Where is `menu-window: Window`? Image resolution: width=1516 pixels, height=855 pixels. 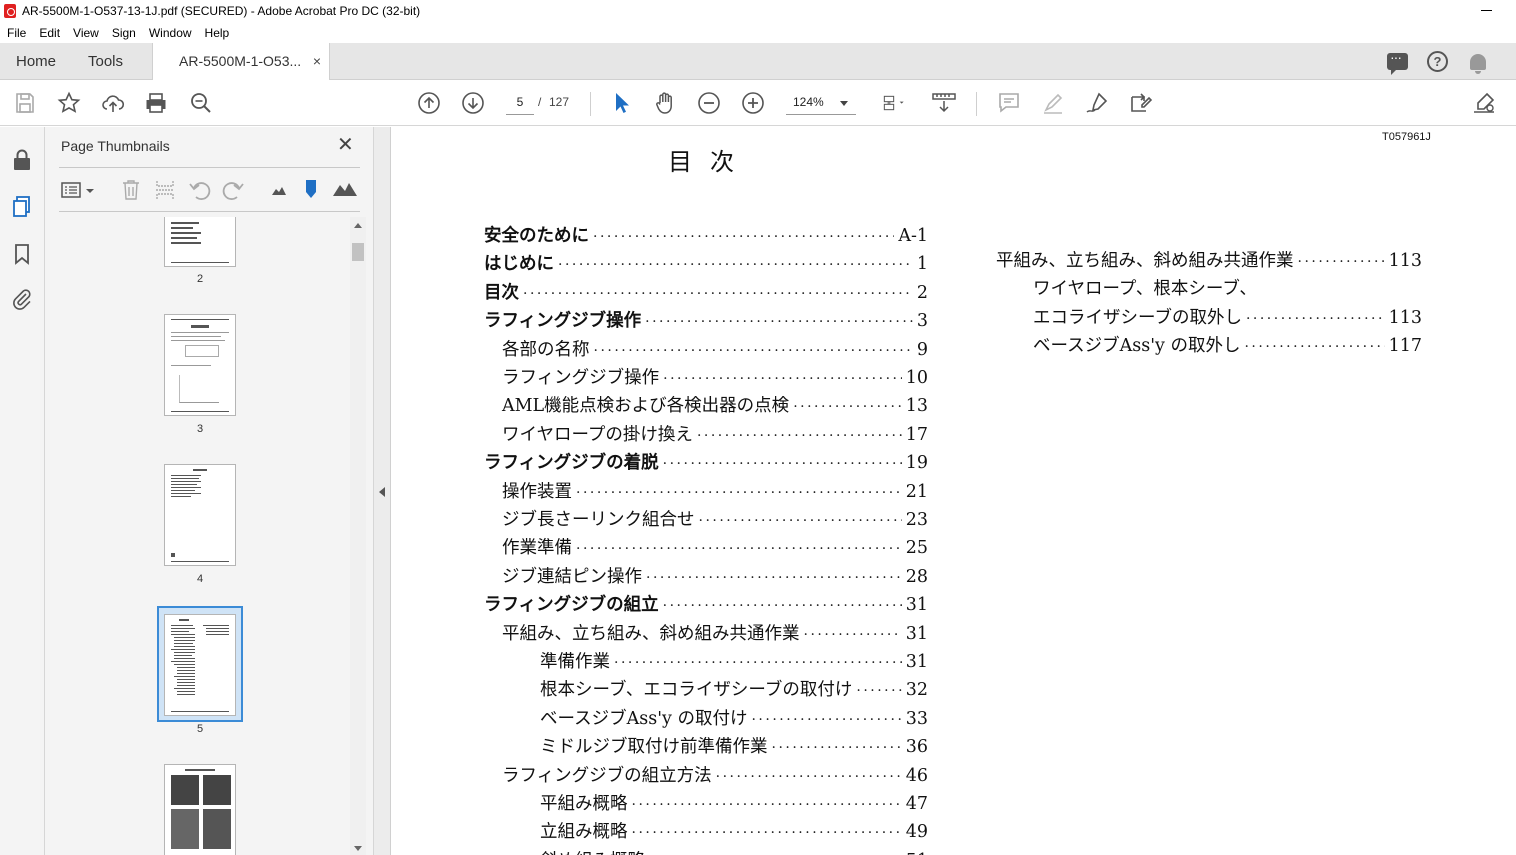 menu-window: Window is located at coordinates (170, 33).